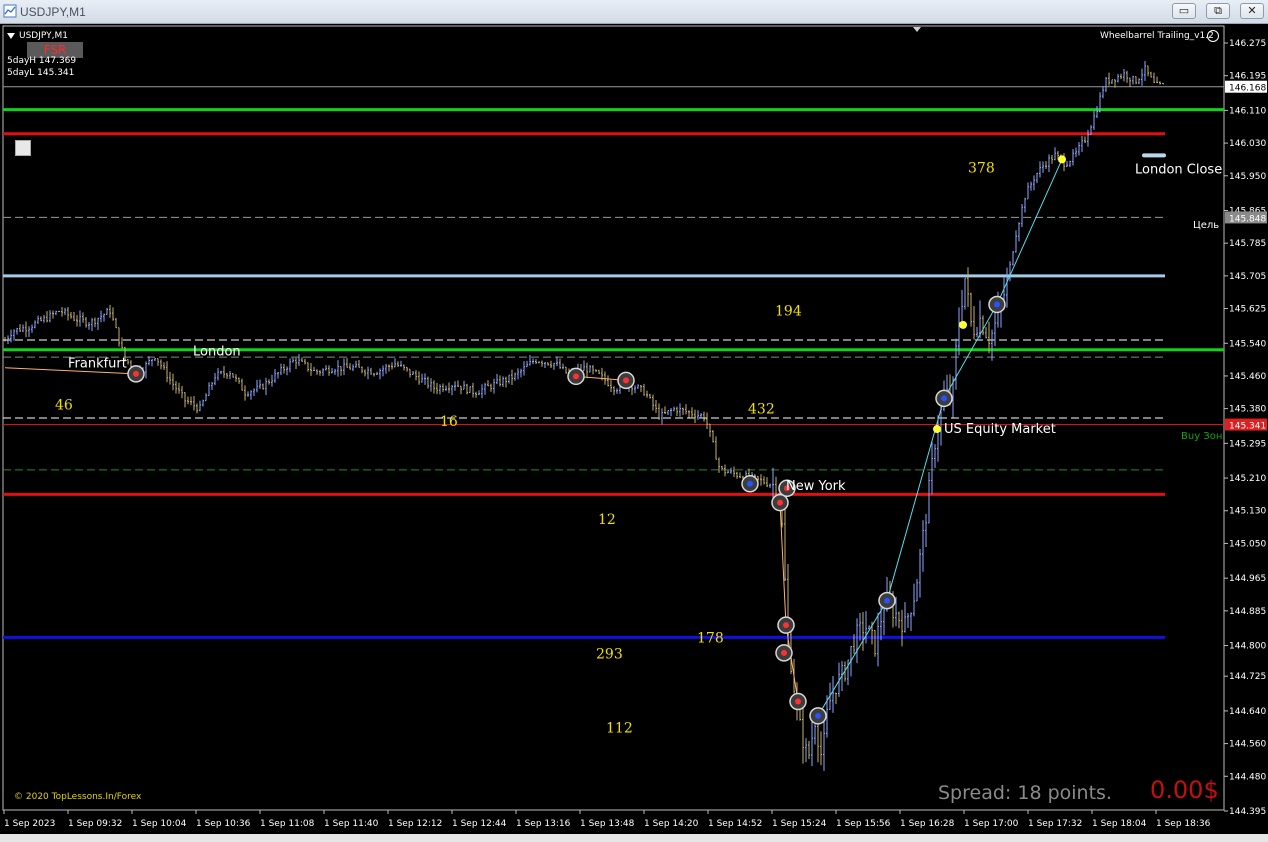  What do you see at coordinates (1247, 219) in the screenshot?
I see `price-tag-label: 145.848` at bounding box center [1247, 219].